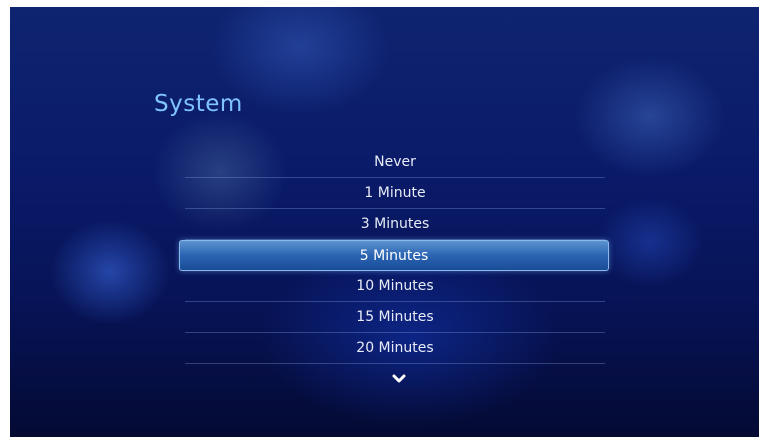 This screenshot has height=439, width=769. Describe the element at coordinates (395, 348) in the screenshot. I see `option-20-minutes: 20 Minutes` at that location.